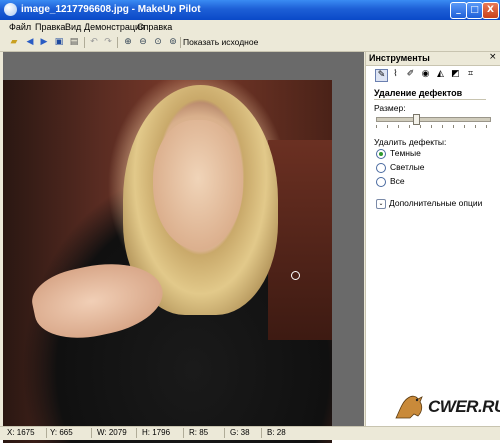  What do you see at coordinates (173, 42) in the screenshot?
I see `zoom-actual-icon: ⊚` at bounding box center [173, 42].